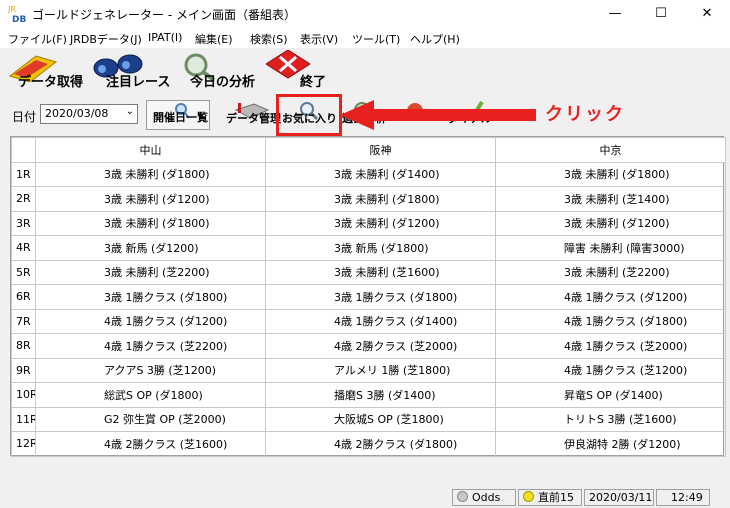 This screenshot has height=508, width=730. What do you see at coordinates (165, 37) in the screenshot?
I see `menu-ipat: IPAT(I)` at bounding box center [165, 37].